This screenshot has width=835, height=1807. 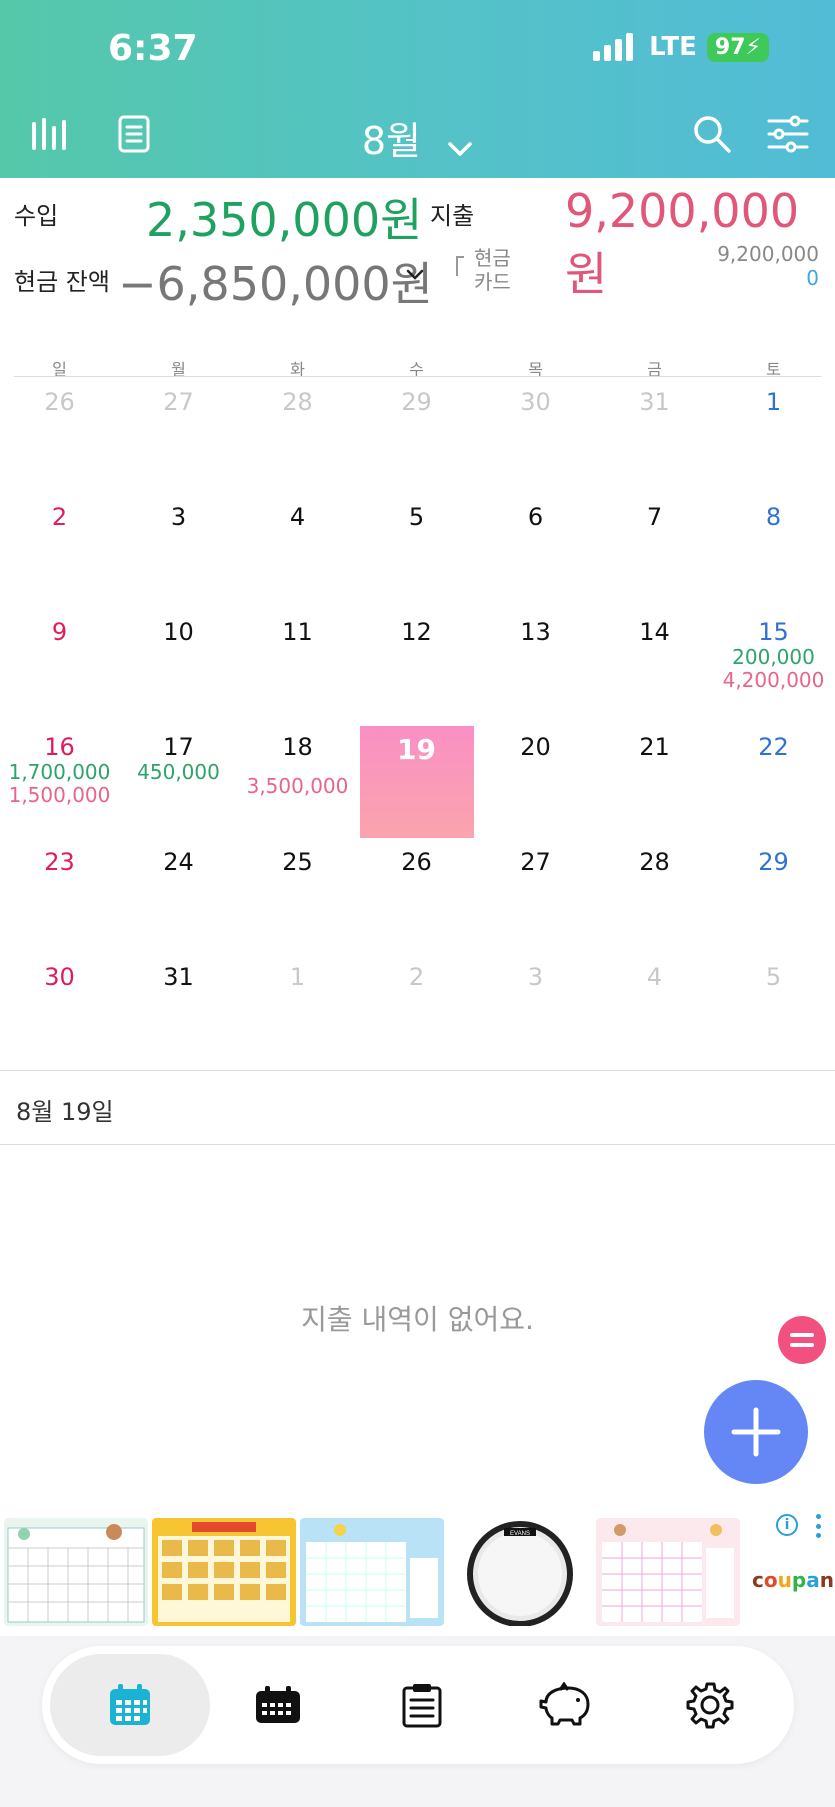 I want to click on calendar-day-cell: 21, so click(x=654, y=782).